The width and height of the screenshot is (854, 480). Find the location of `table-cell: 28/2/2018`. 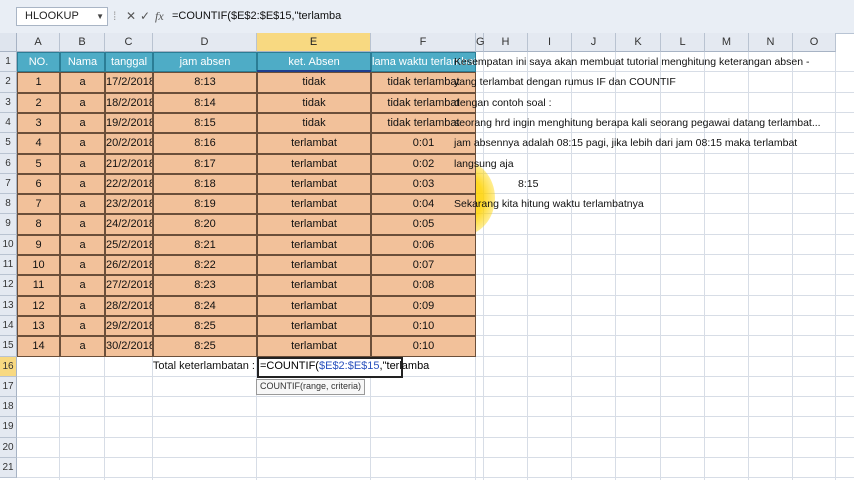

table-cell: 28/2/2018 is located at coordinates (129, 306).